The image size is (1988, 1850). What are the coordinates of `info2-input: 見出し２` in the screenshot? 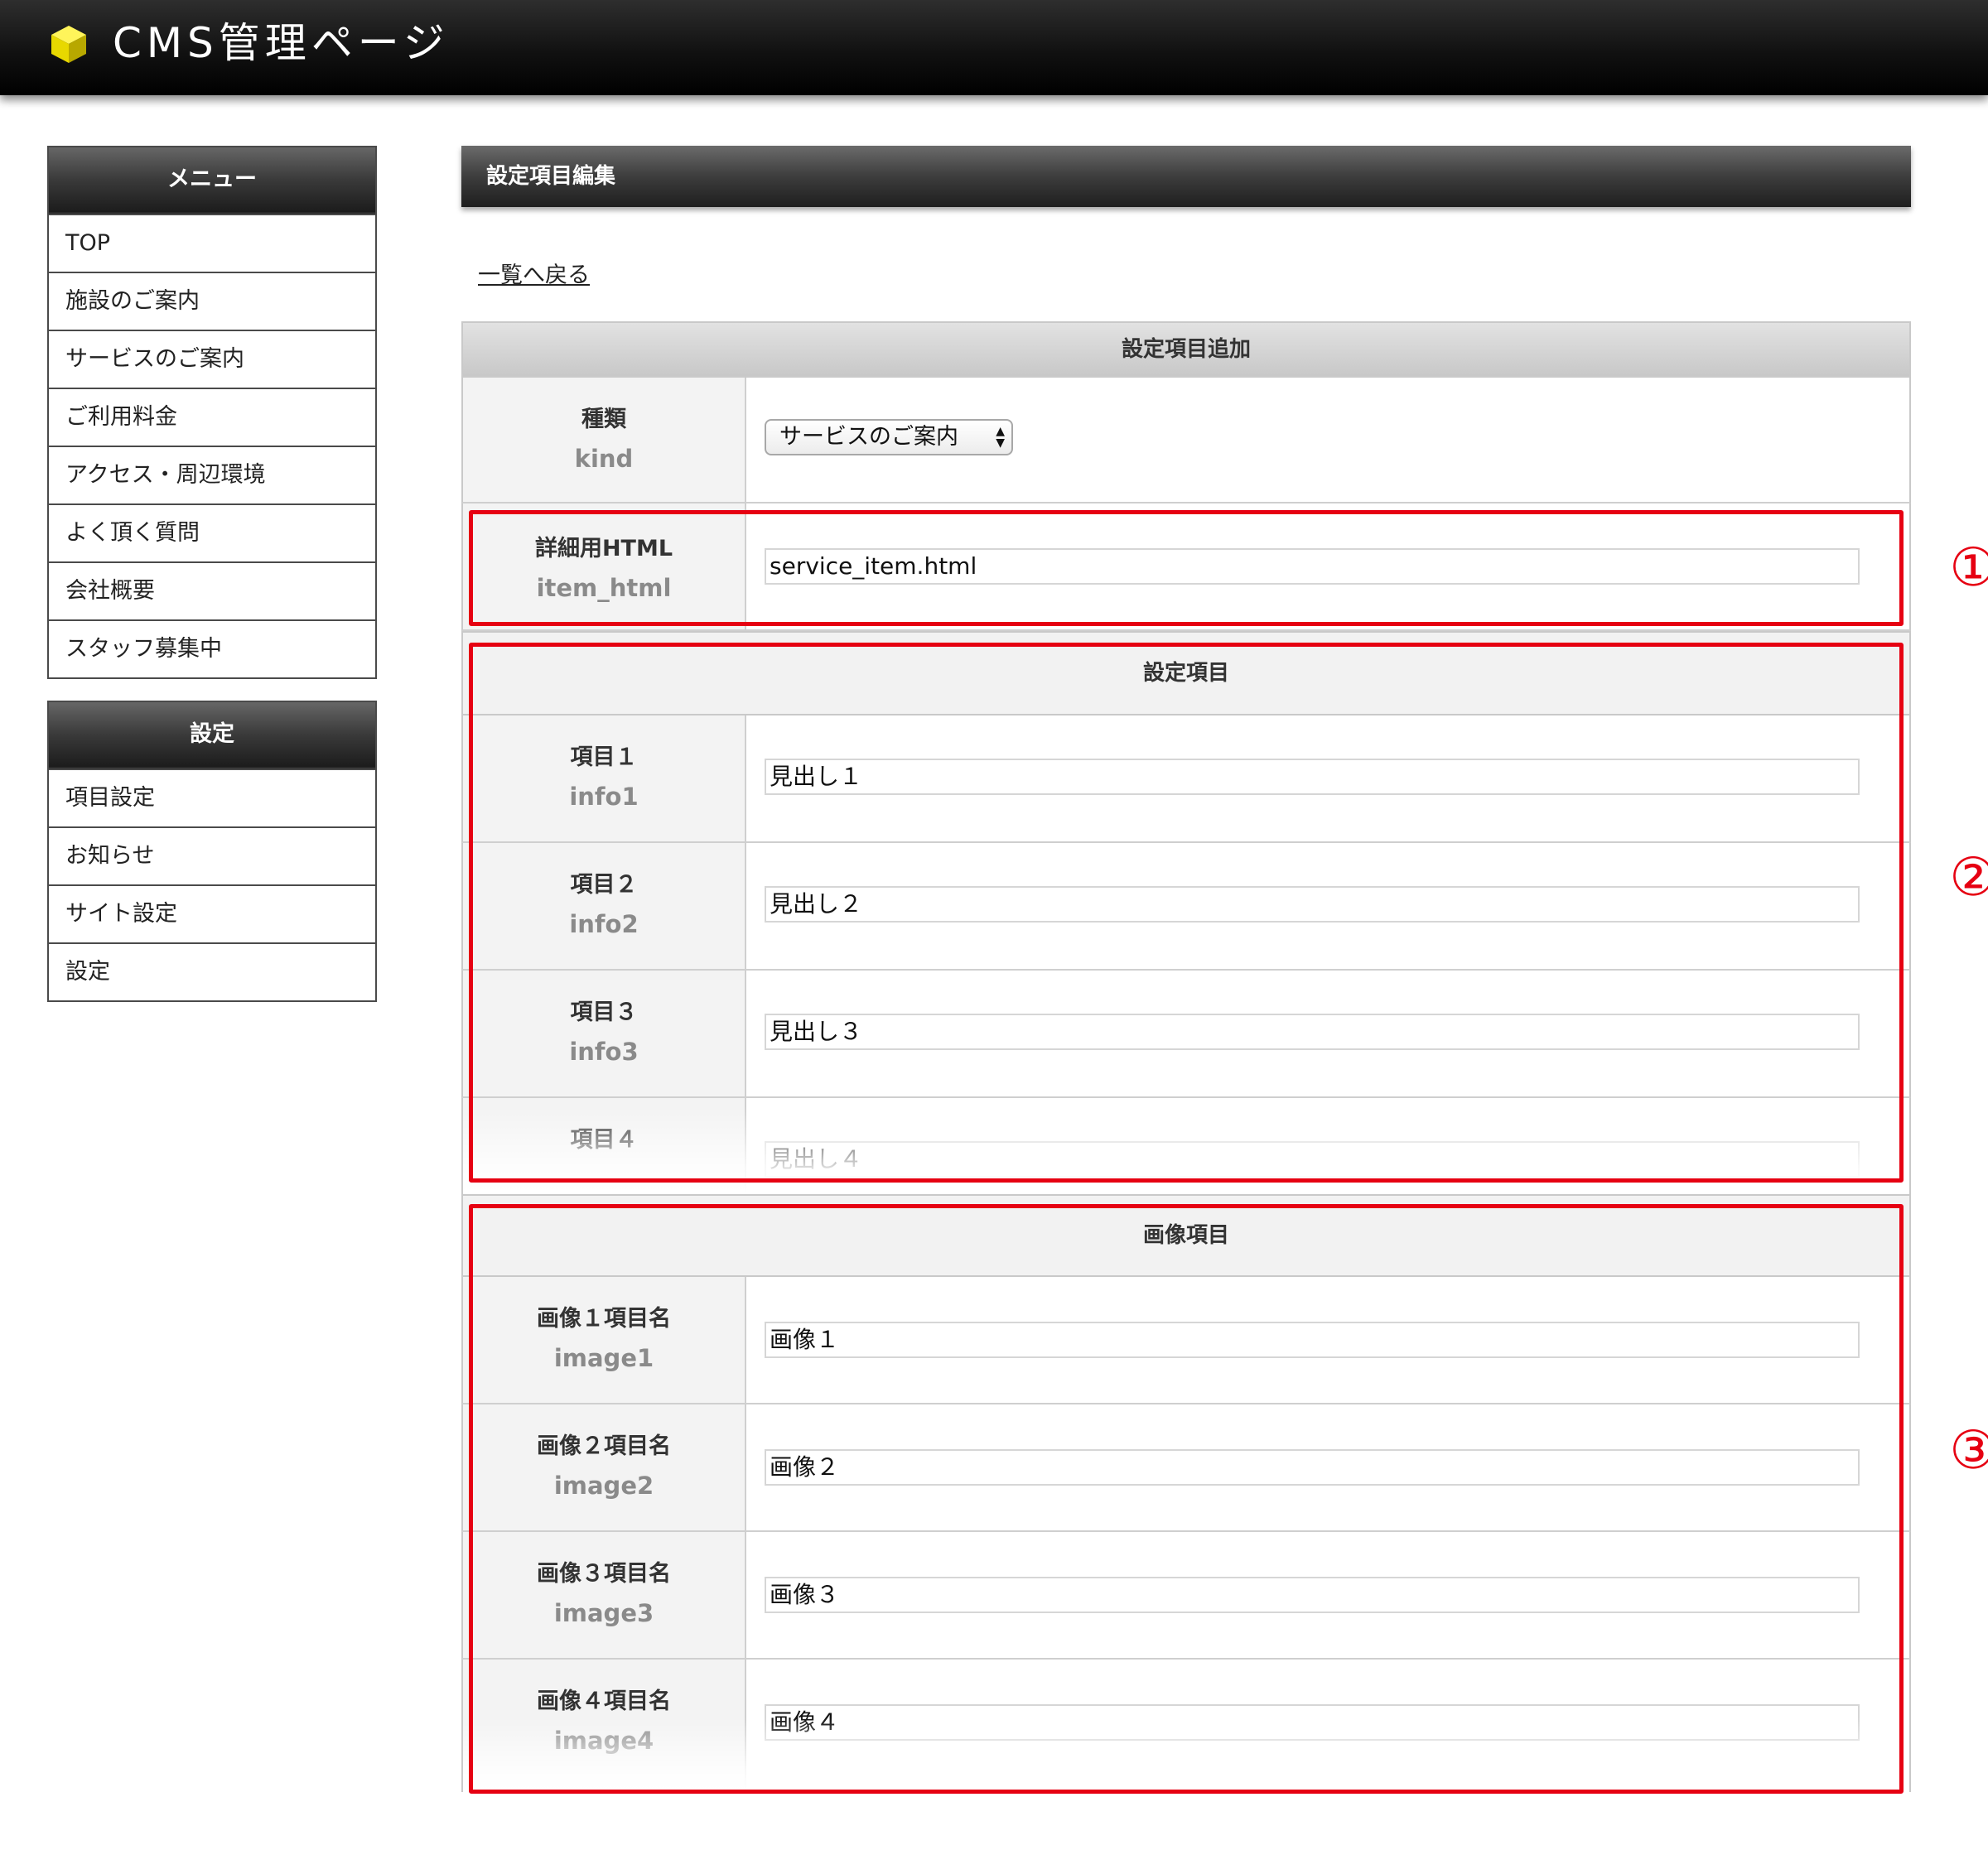 It's located at (1312, 904).